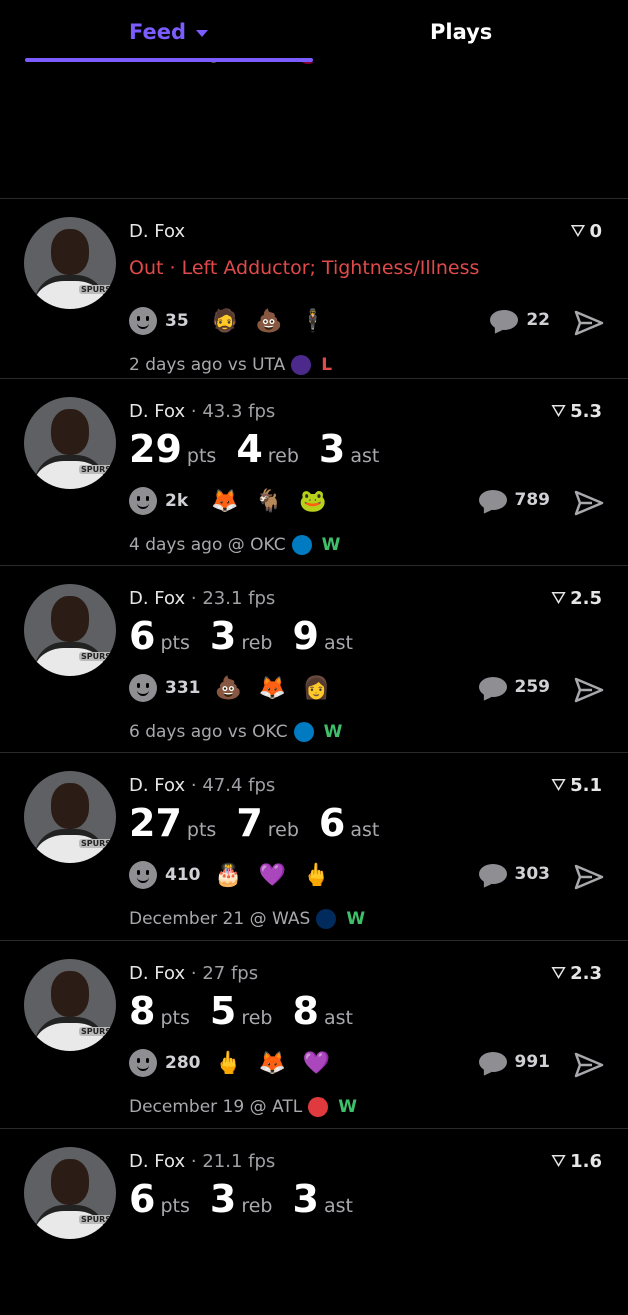 Image resolution: width=628 pixels, height=1315 pixels. Describe the element at coordinates (224, 321) in the screenshot. I see `reaction-emoji: 🧔` at that location.